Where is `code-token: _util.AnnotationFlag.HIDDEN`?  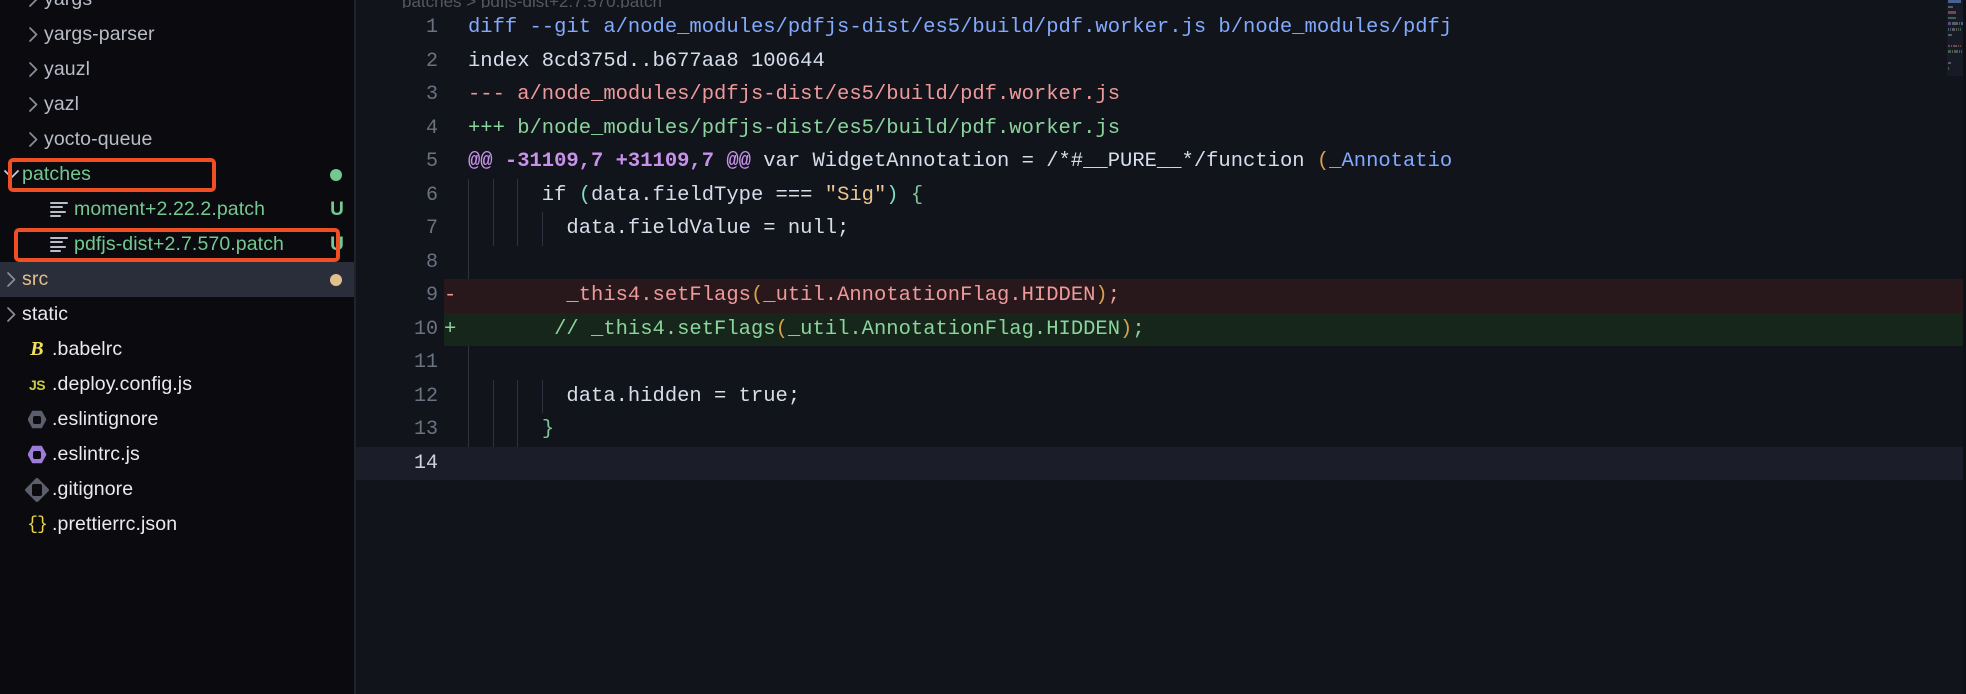 code-token: _util.AnnotationFlag.HIDDEN is located at coordinates (929, 295).